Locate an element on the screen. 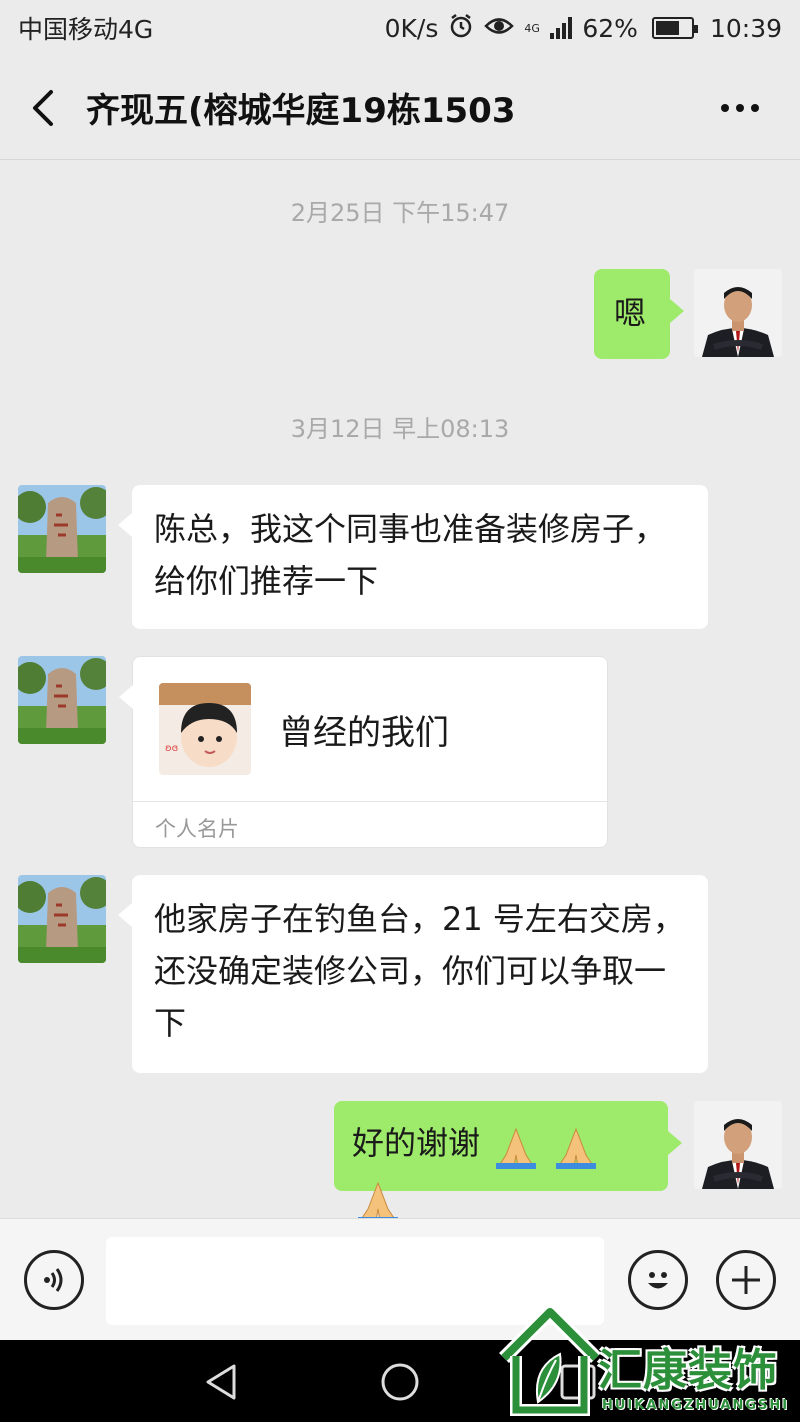 Image resolution: width=800 pixels, height=1422 pixels. brand-subtitle: HUIKANGZHUANGSHI is located at coordinates (696, 1405).